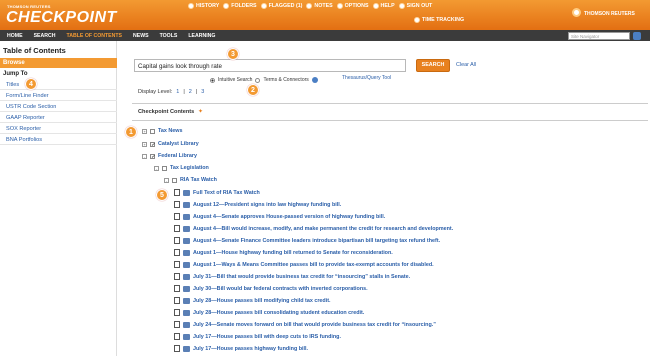 The width and height of the screenshot is (650, 356). I want to click on nav-news: NEWS, so click(141, 36).